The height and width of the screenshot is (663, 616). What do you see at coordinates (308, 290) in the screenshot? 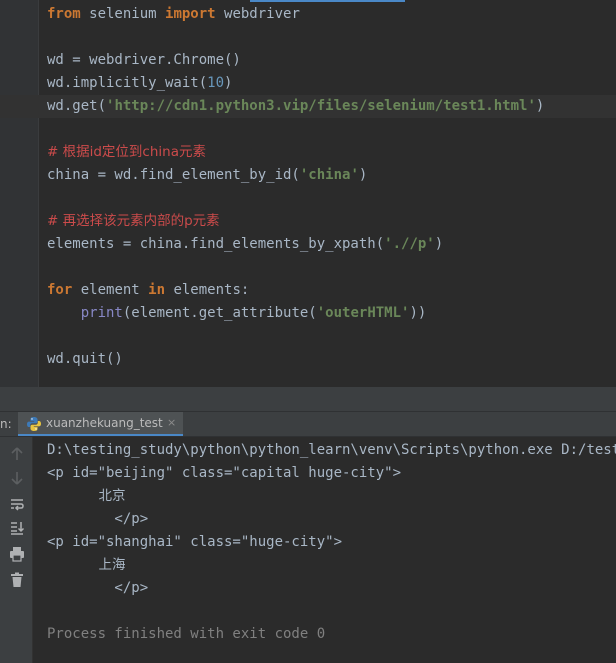
I see `code-line: for element in elements:` at bounding box center [308, 290].